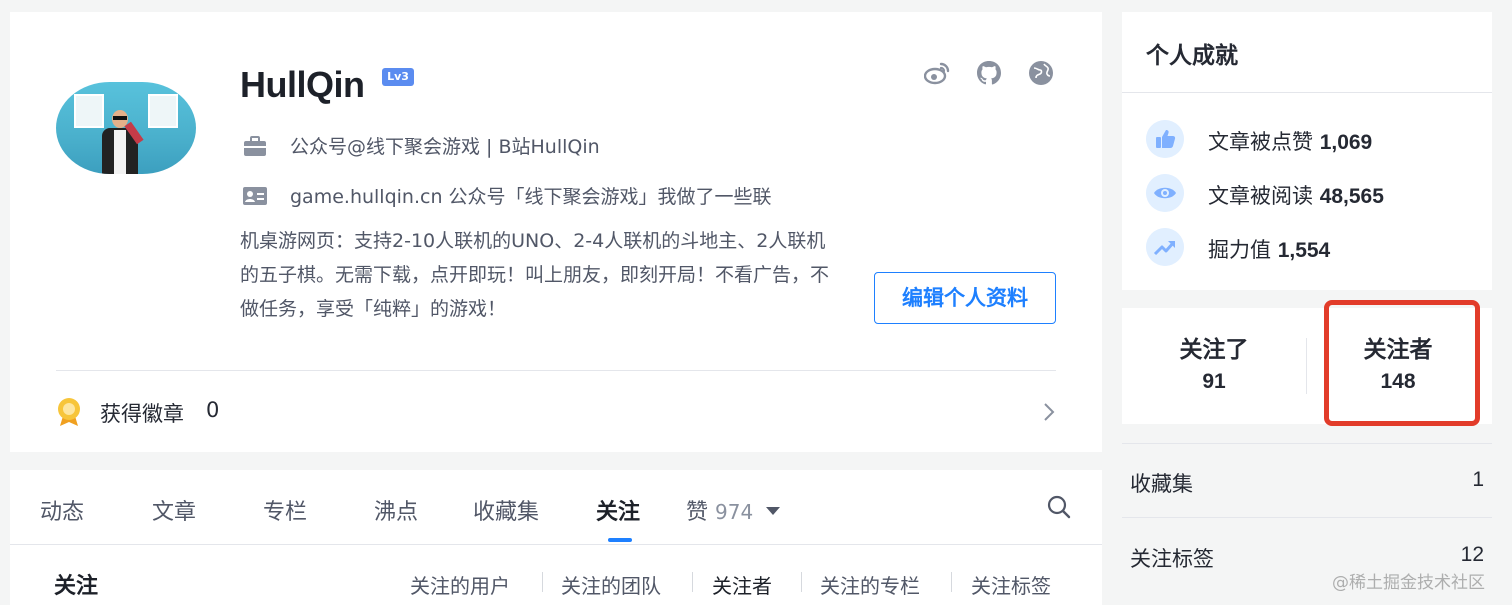  I want to click on tab-likes: 赞 974, so click(733, 510).